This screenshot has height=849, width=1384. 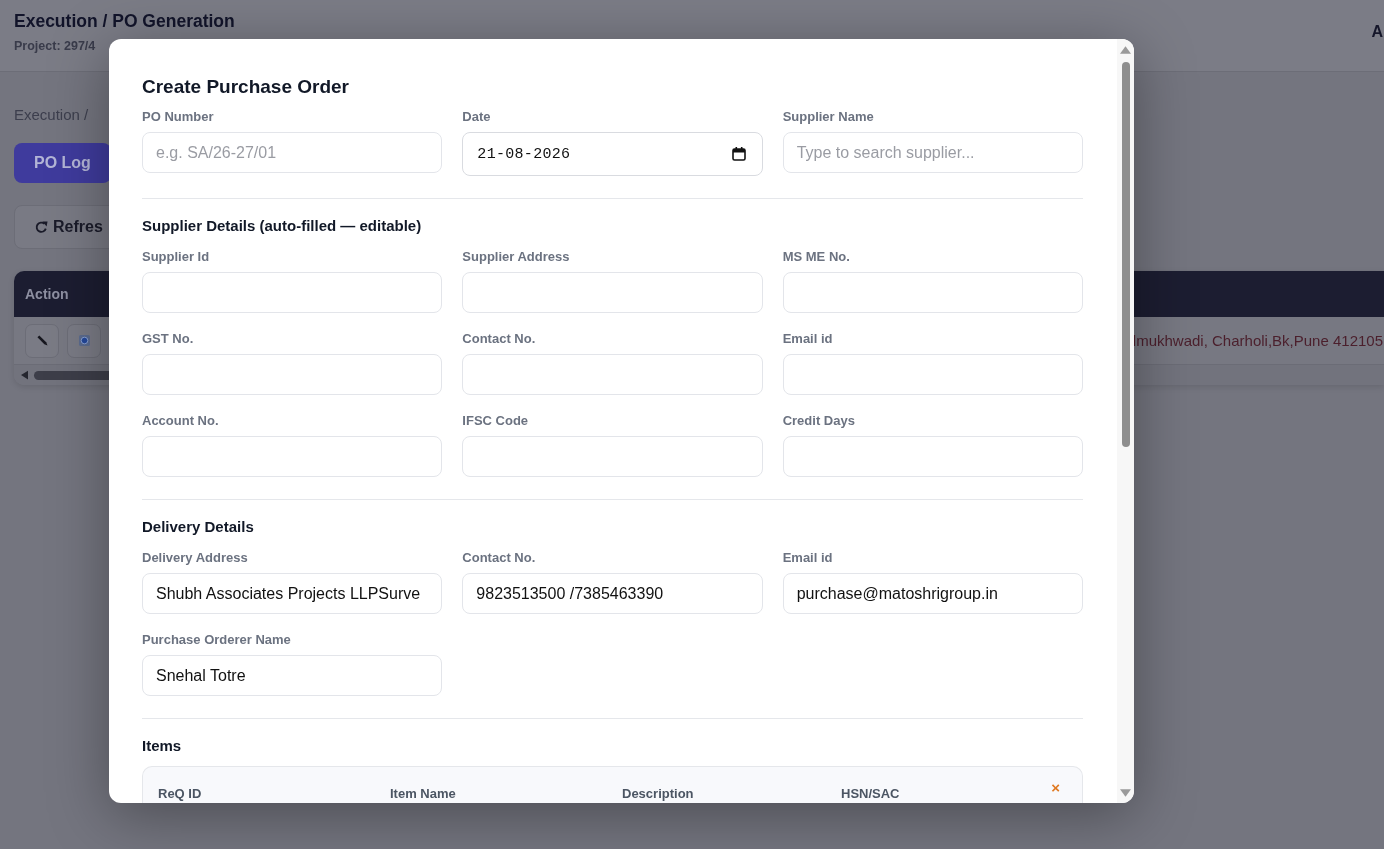 I want to click on view-button, so click(x=84, y=340).